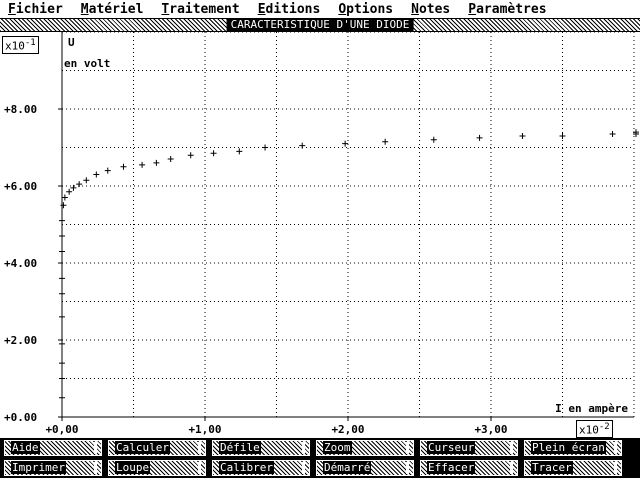  What do you see at coordinates (604, 427) in the screenshot?
I see `x-scale-exp: -2` at bounding box center [604, 427].